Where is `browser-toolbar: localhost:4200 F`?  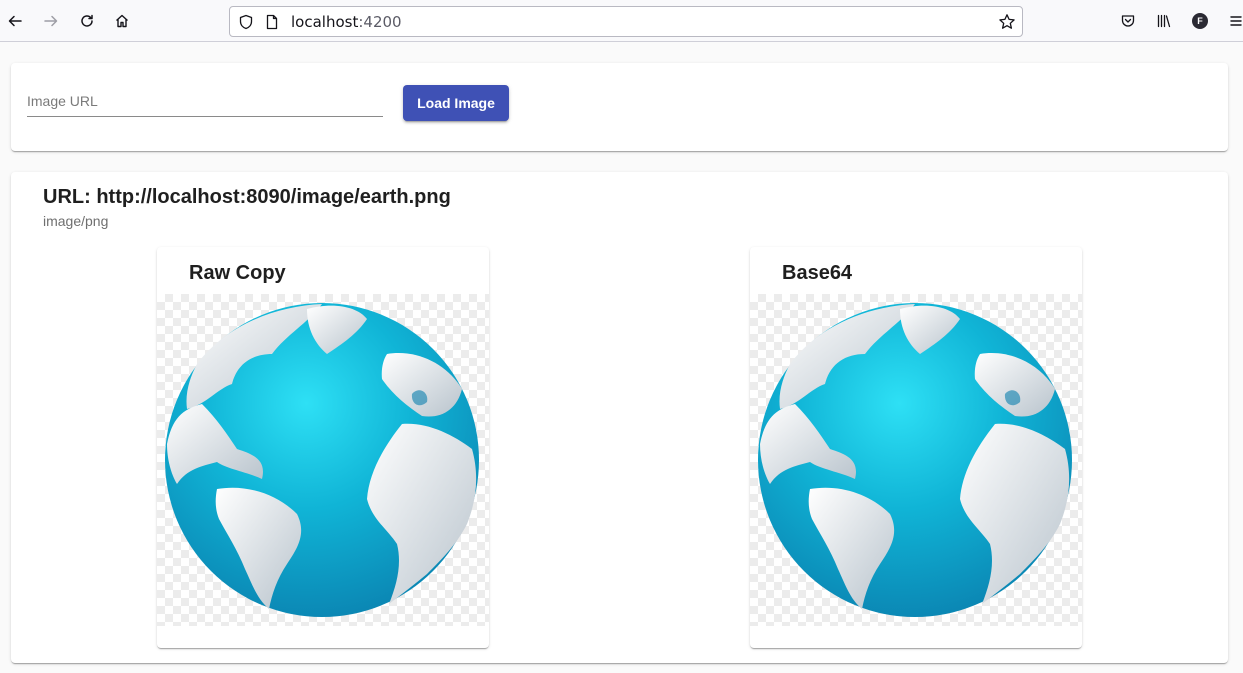 browser-toolbar: localhost:4200 F is located at coordinates (621, 21).